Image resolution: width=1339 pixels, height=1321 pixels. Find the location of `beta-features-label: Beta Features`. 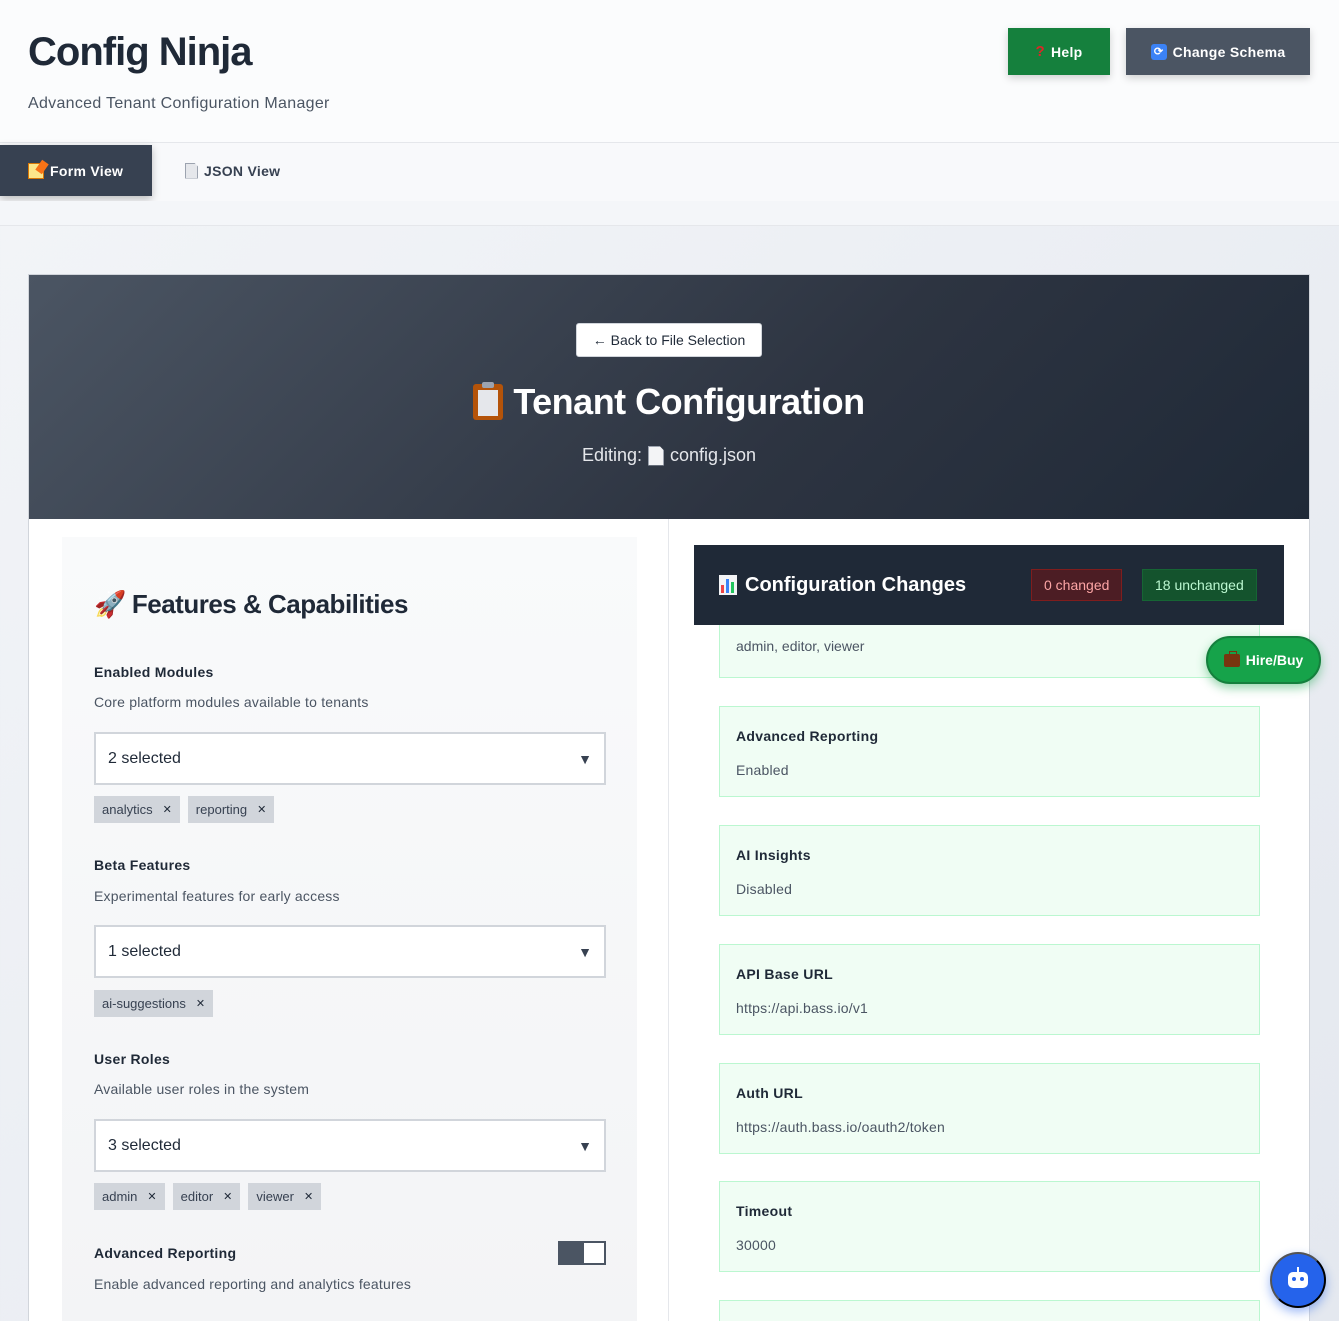

beta-features-label: Beta Features is located at coordinates (142, 865).